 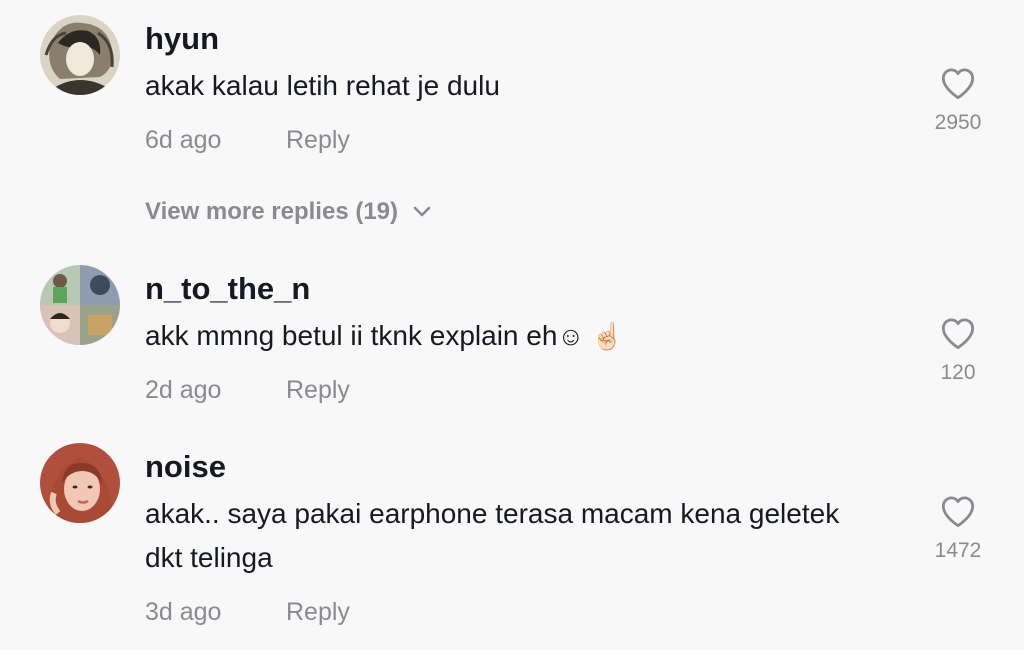 What do you see at coordinates (247, 390) in the screenshot?
I see `comment-meta: 2d ago Reply` at bounding box center [247, 390].